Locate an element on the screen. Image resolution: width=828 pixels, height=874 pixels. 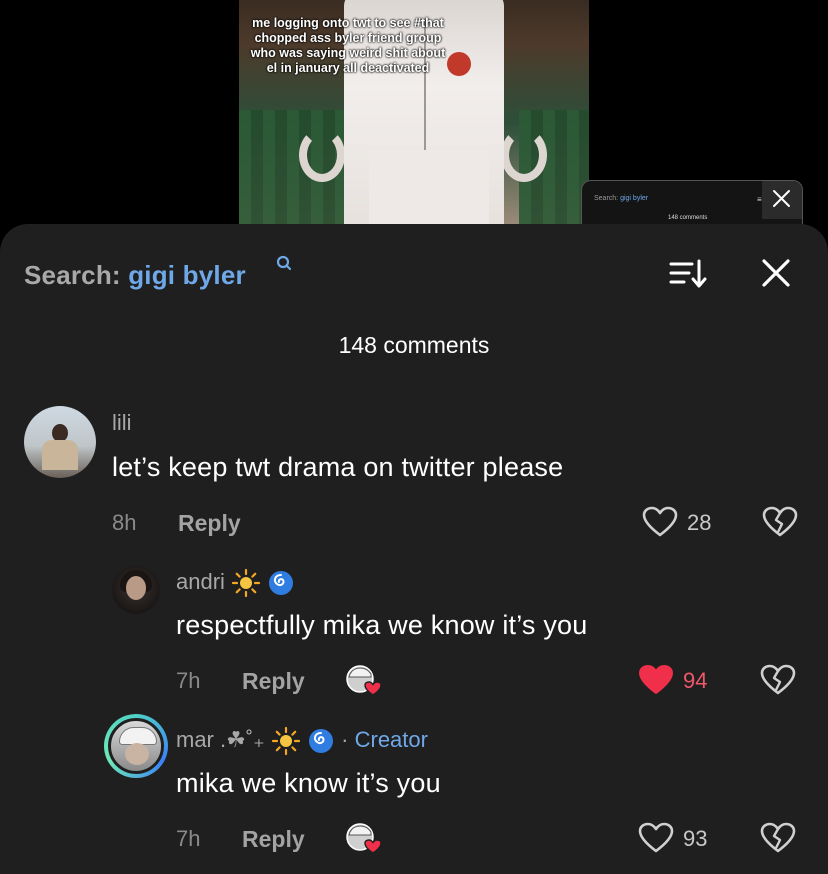
comment-username: andri is located at coordinates (200, 581).